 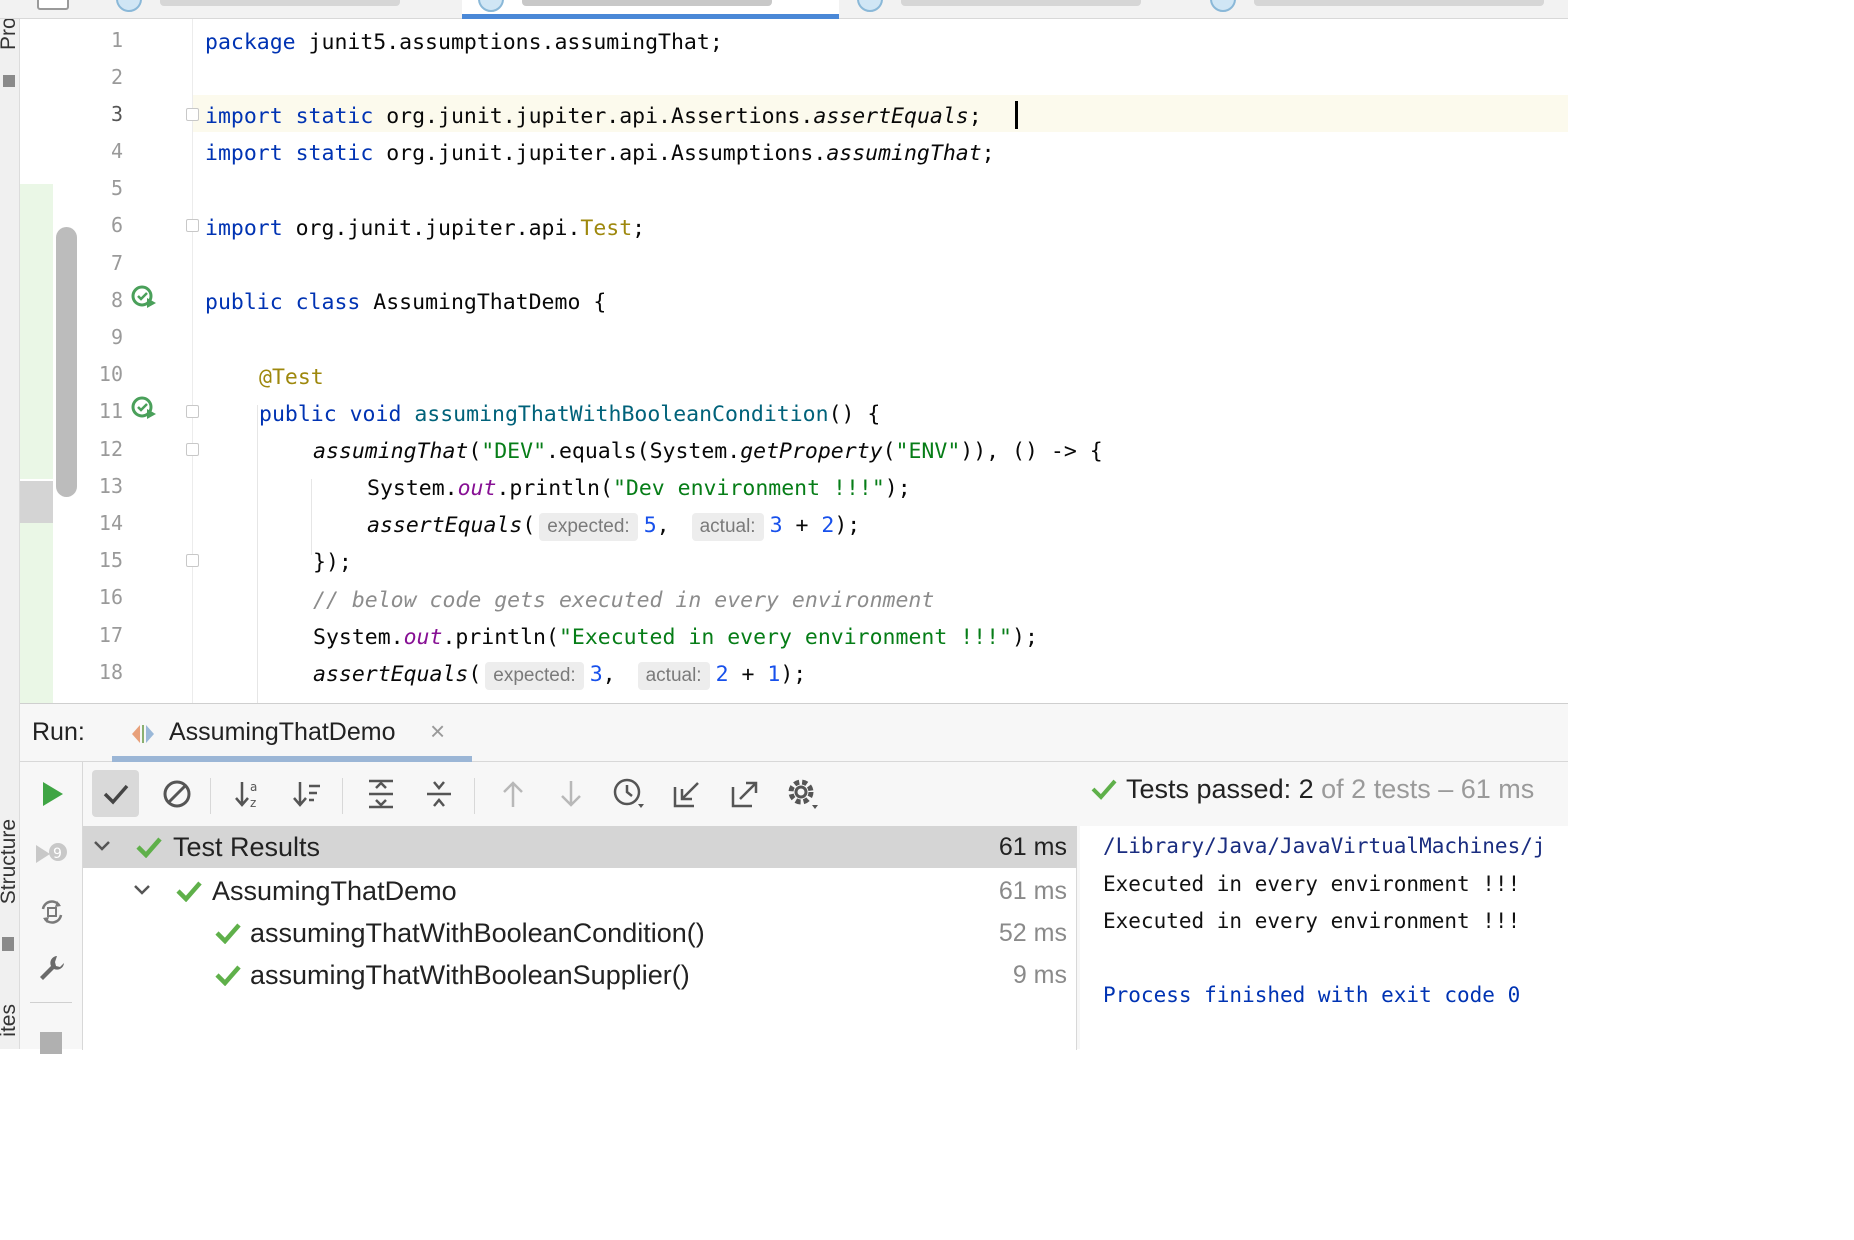 What do you see at coordinates (110, 411) in the screenshot?
I see `line-number: 11` at bounding box center [110, 411].